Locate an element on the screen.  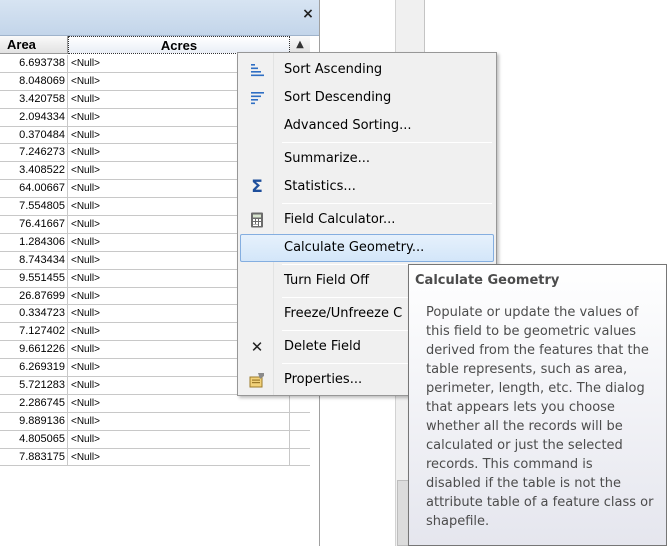
cell-area: 1.284306 is located at coordinates (34, 242).